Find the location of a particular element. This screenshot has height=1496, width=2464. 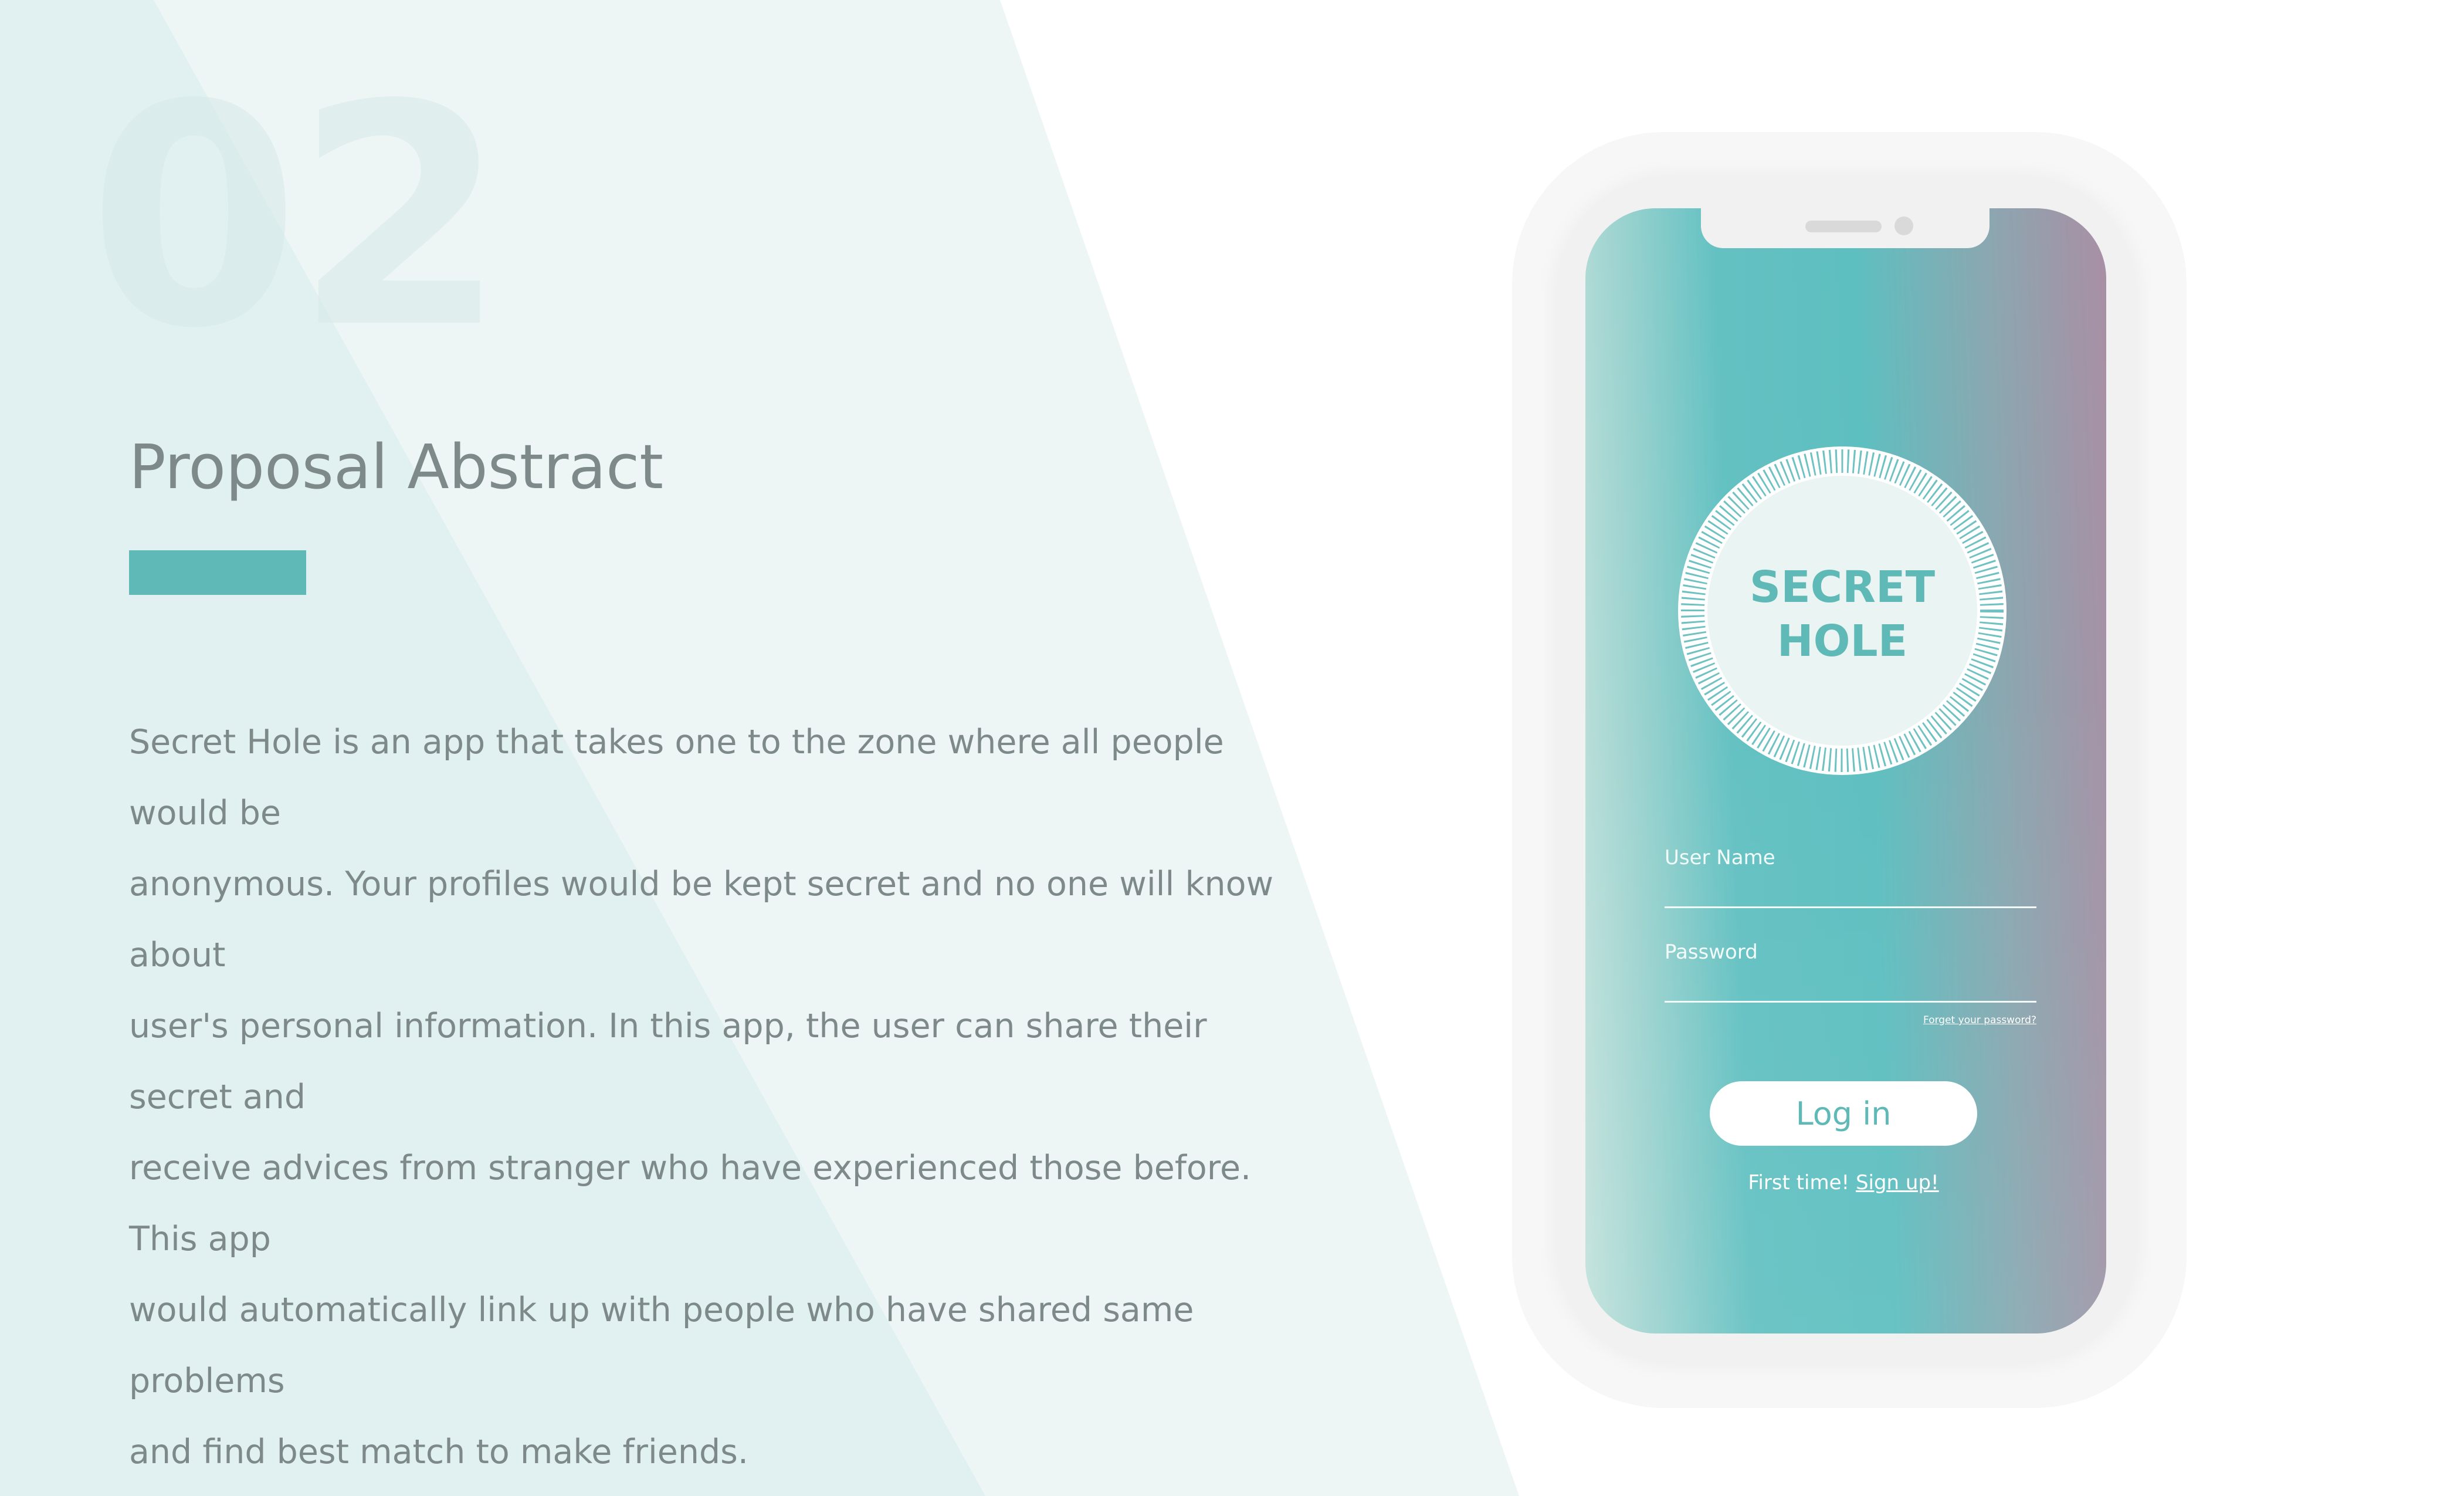

first-time-text: First time! is located at coordinates (1799, 1182).